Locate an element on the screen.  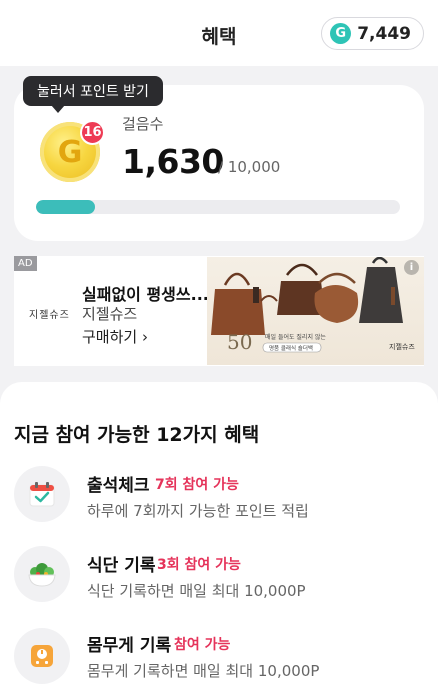
top-bar: 혜택 G 7,449 is located at coordinates (219, 33).